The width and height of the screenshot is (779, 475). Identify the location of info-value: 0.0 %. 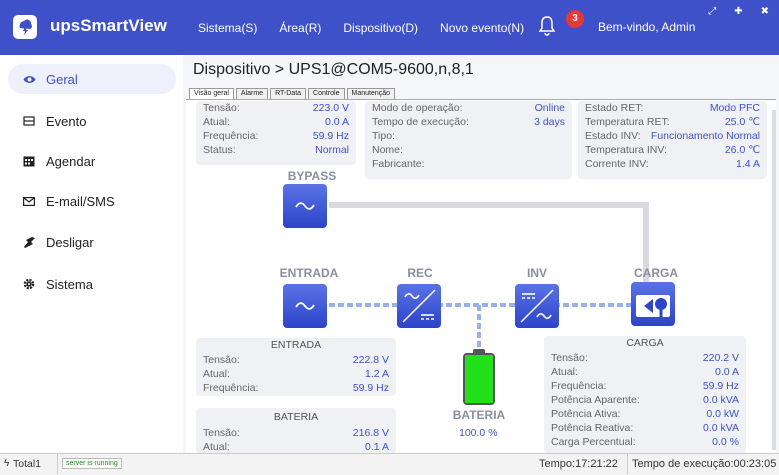
(725, 442).